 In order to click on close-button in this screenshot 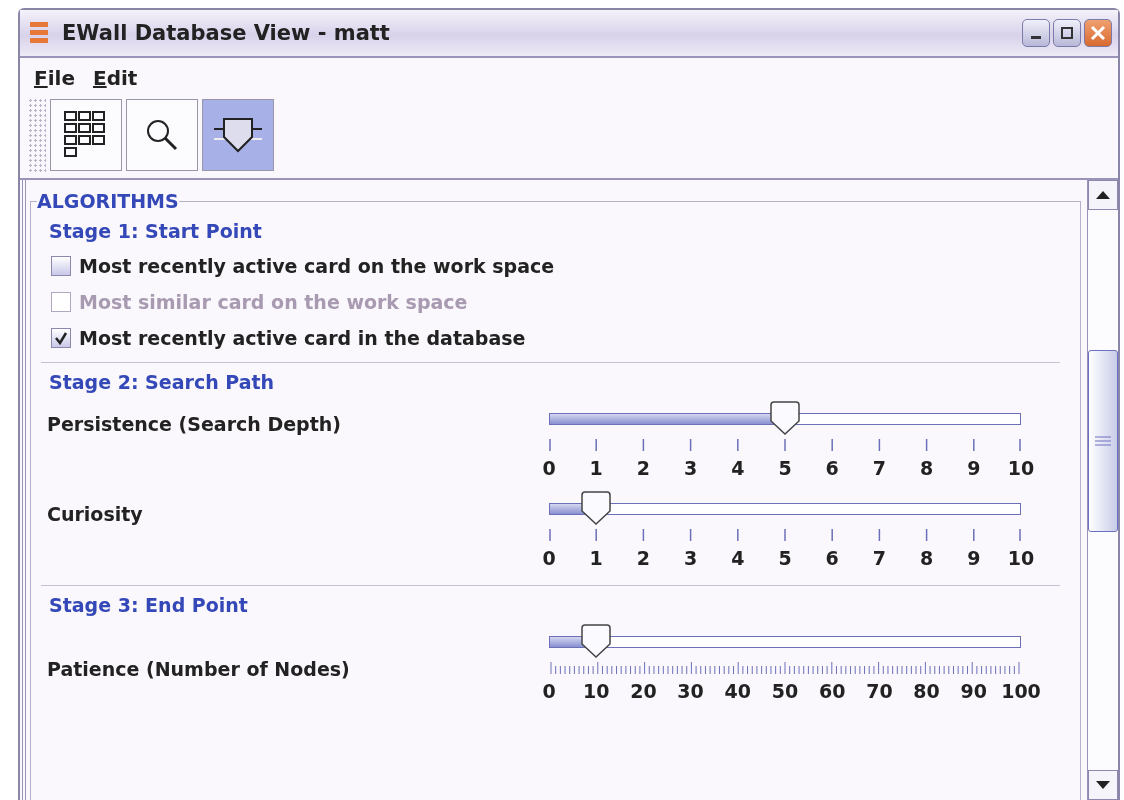, I will do `click(1098, 33)`.